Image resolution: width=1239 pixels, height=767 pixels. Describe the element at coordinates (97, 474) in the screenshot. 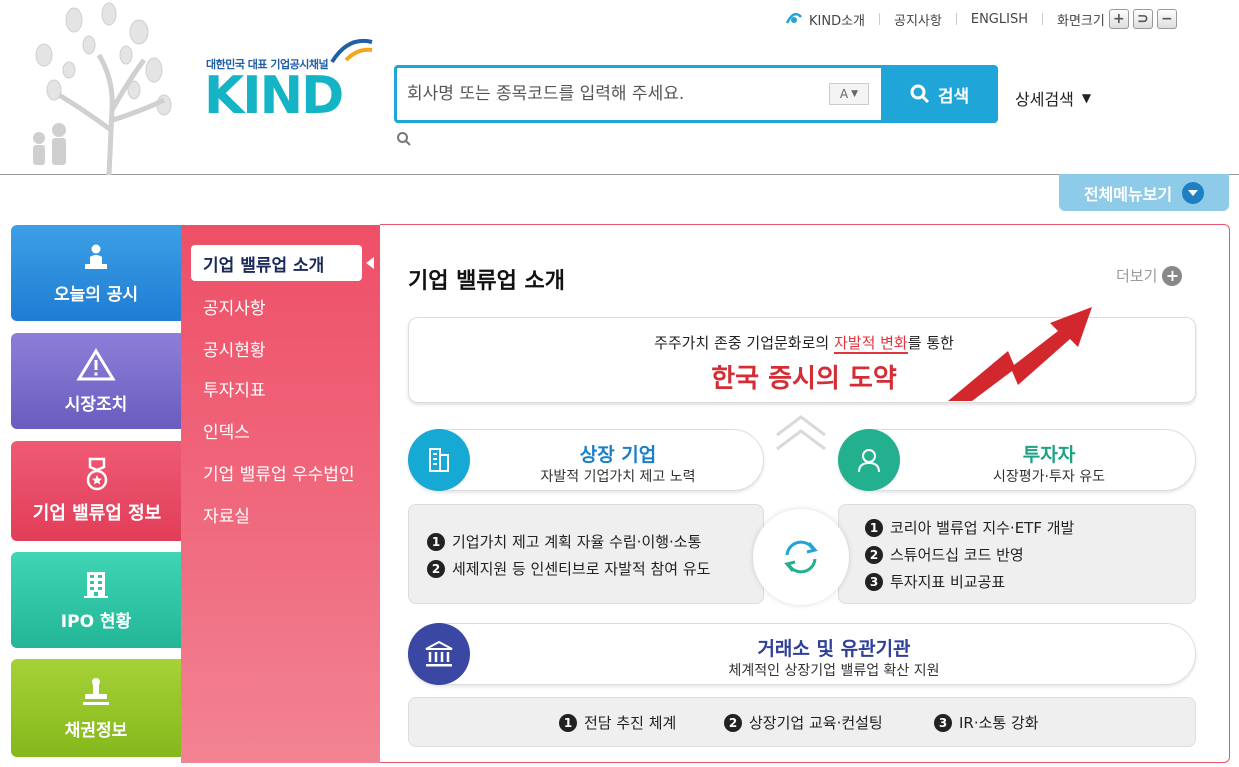

I see `medal-icon` at that location.